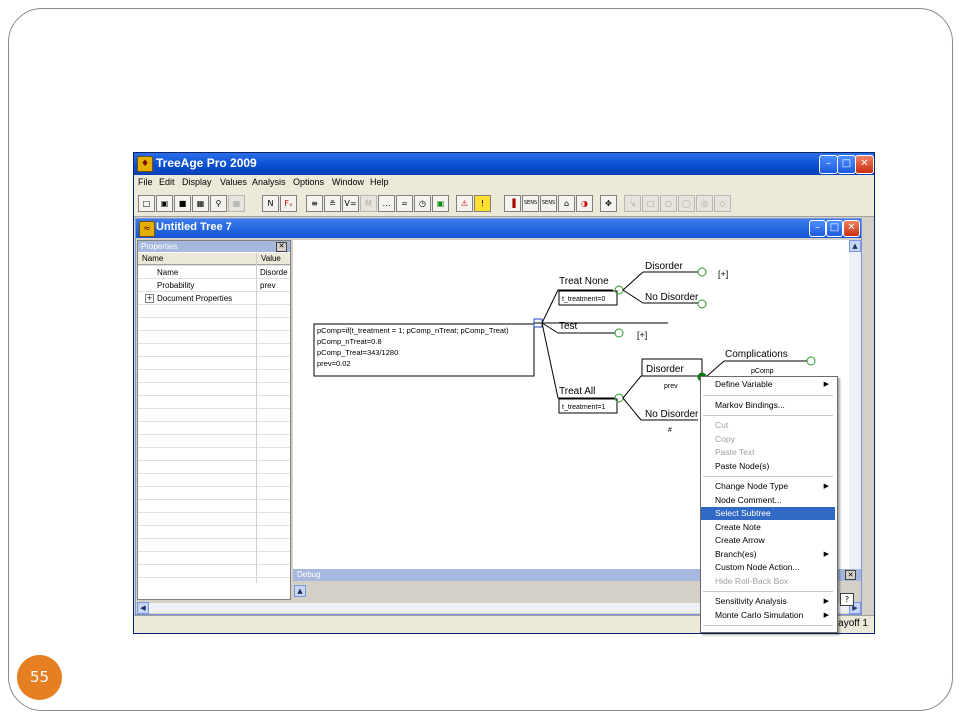 Image resolution: width=960 pixels, height=720 pixels. What do you see at coordinates (175, 285) in the screenshot?
I see `property-name: Probability` at bounding box center [175, 285].